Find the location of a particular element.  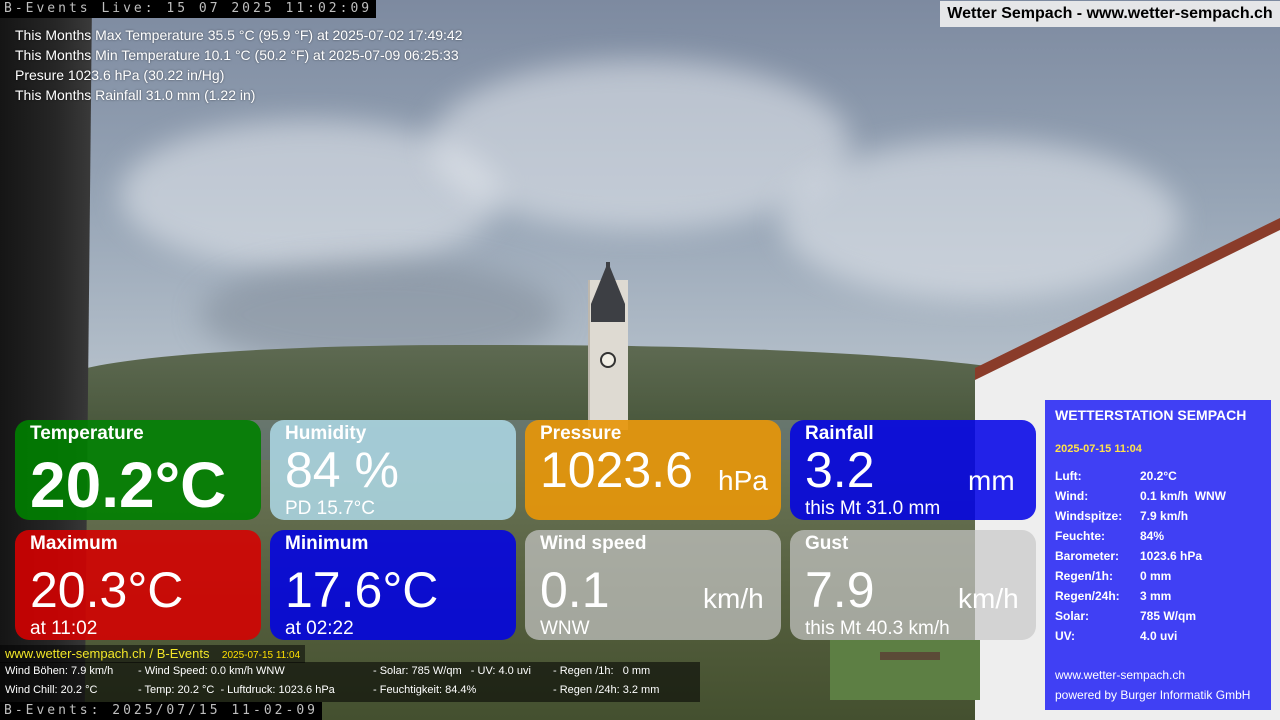

reading-row: Feuchte: 84% is located at coordinates (1140, 536).